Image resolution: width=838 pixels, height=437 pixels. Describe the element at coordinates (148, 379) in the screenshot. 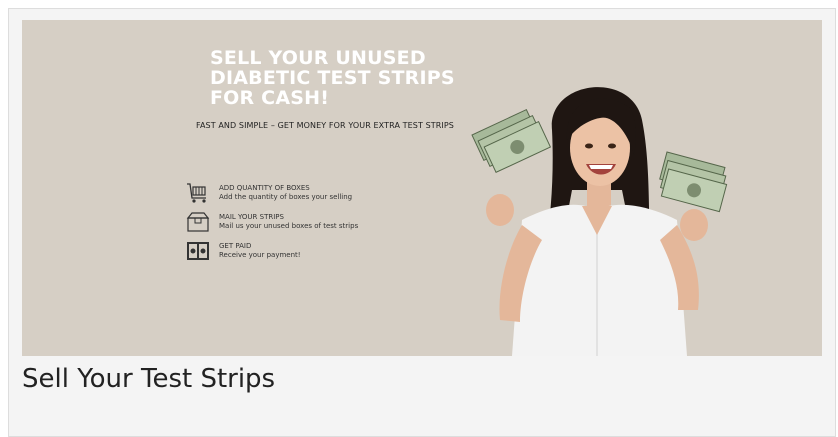

I see `product-title-link: Sell Your Test Strips` at that location.